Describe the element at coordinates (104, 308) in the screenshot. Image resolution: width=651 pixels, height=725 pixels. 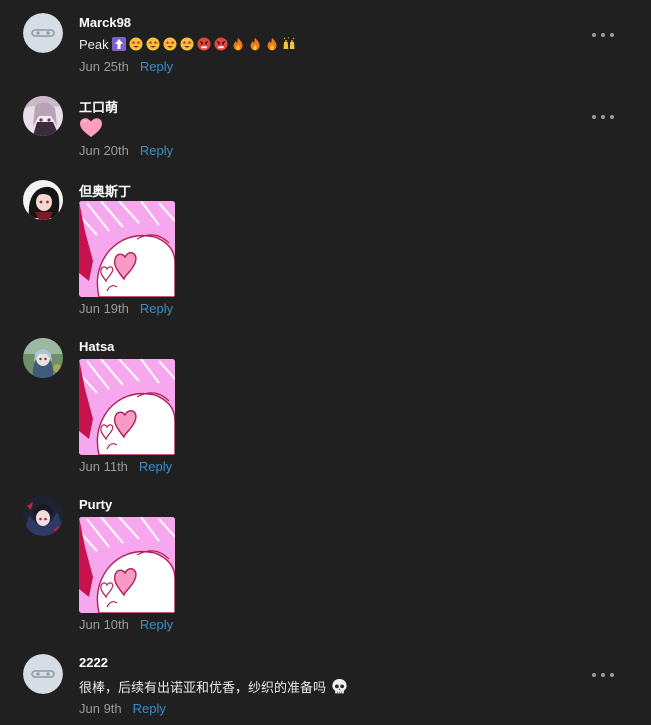
I see `comment-date: Jun 19th` at that location.